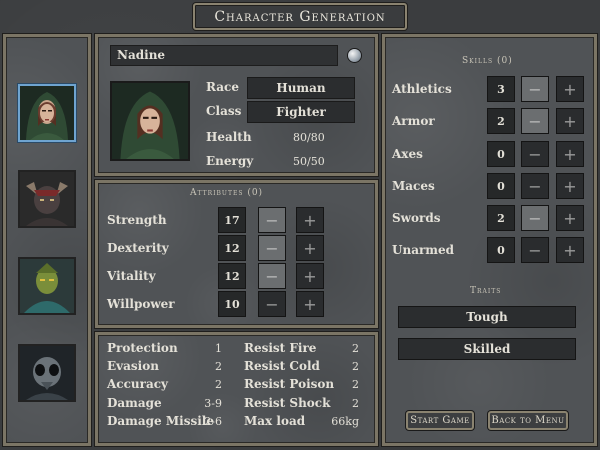 This screenshot has width=600, height=450. What do you see at coordinates (272, 304) in the screenshot?
I see `attribute-decrease-button-willpower: −` at bounding box center [272, 304].